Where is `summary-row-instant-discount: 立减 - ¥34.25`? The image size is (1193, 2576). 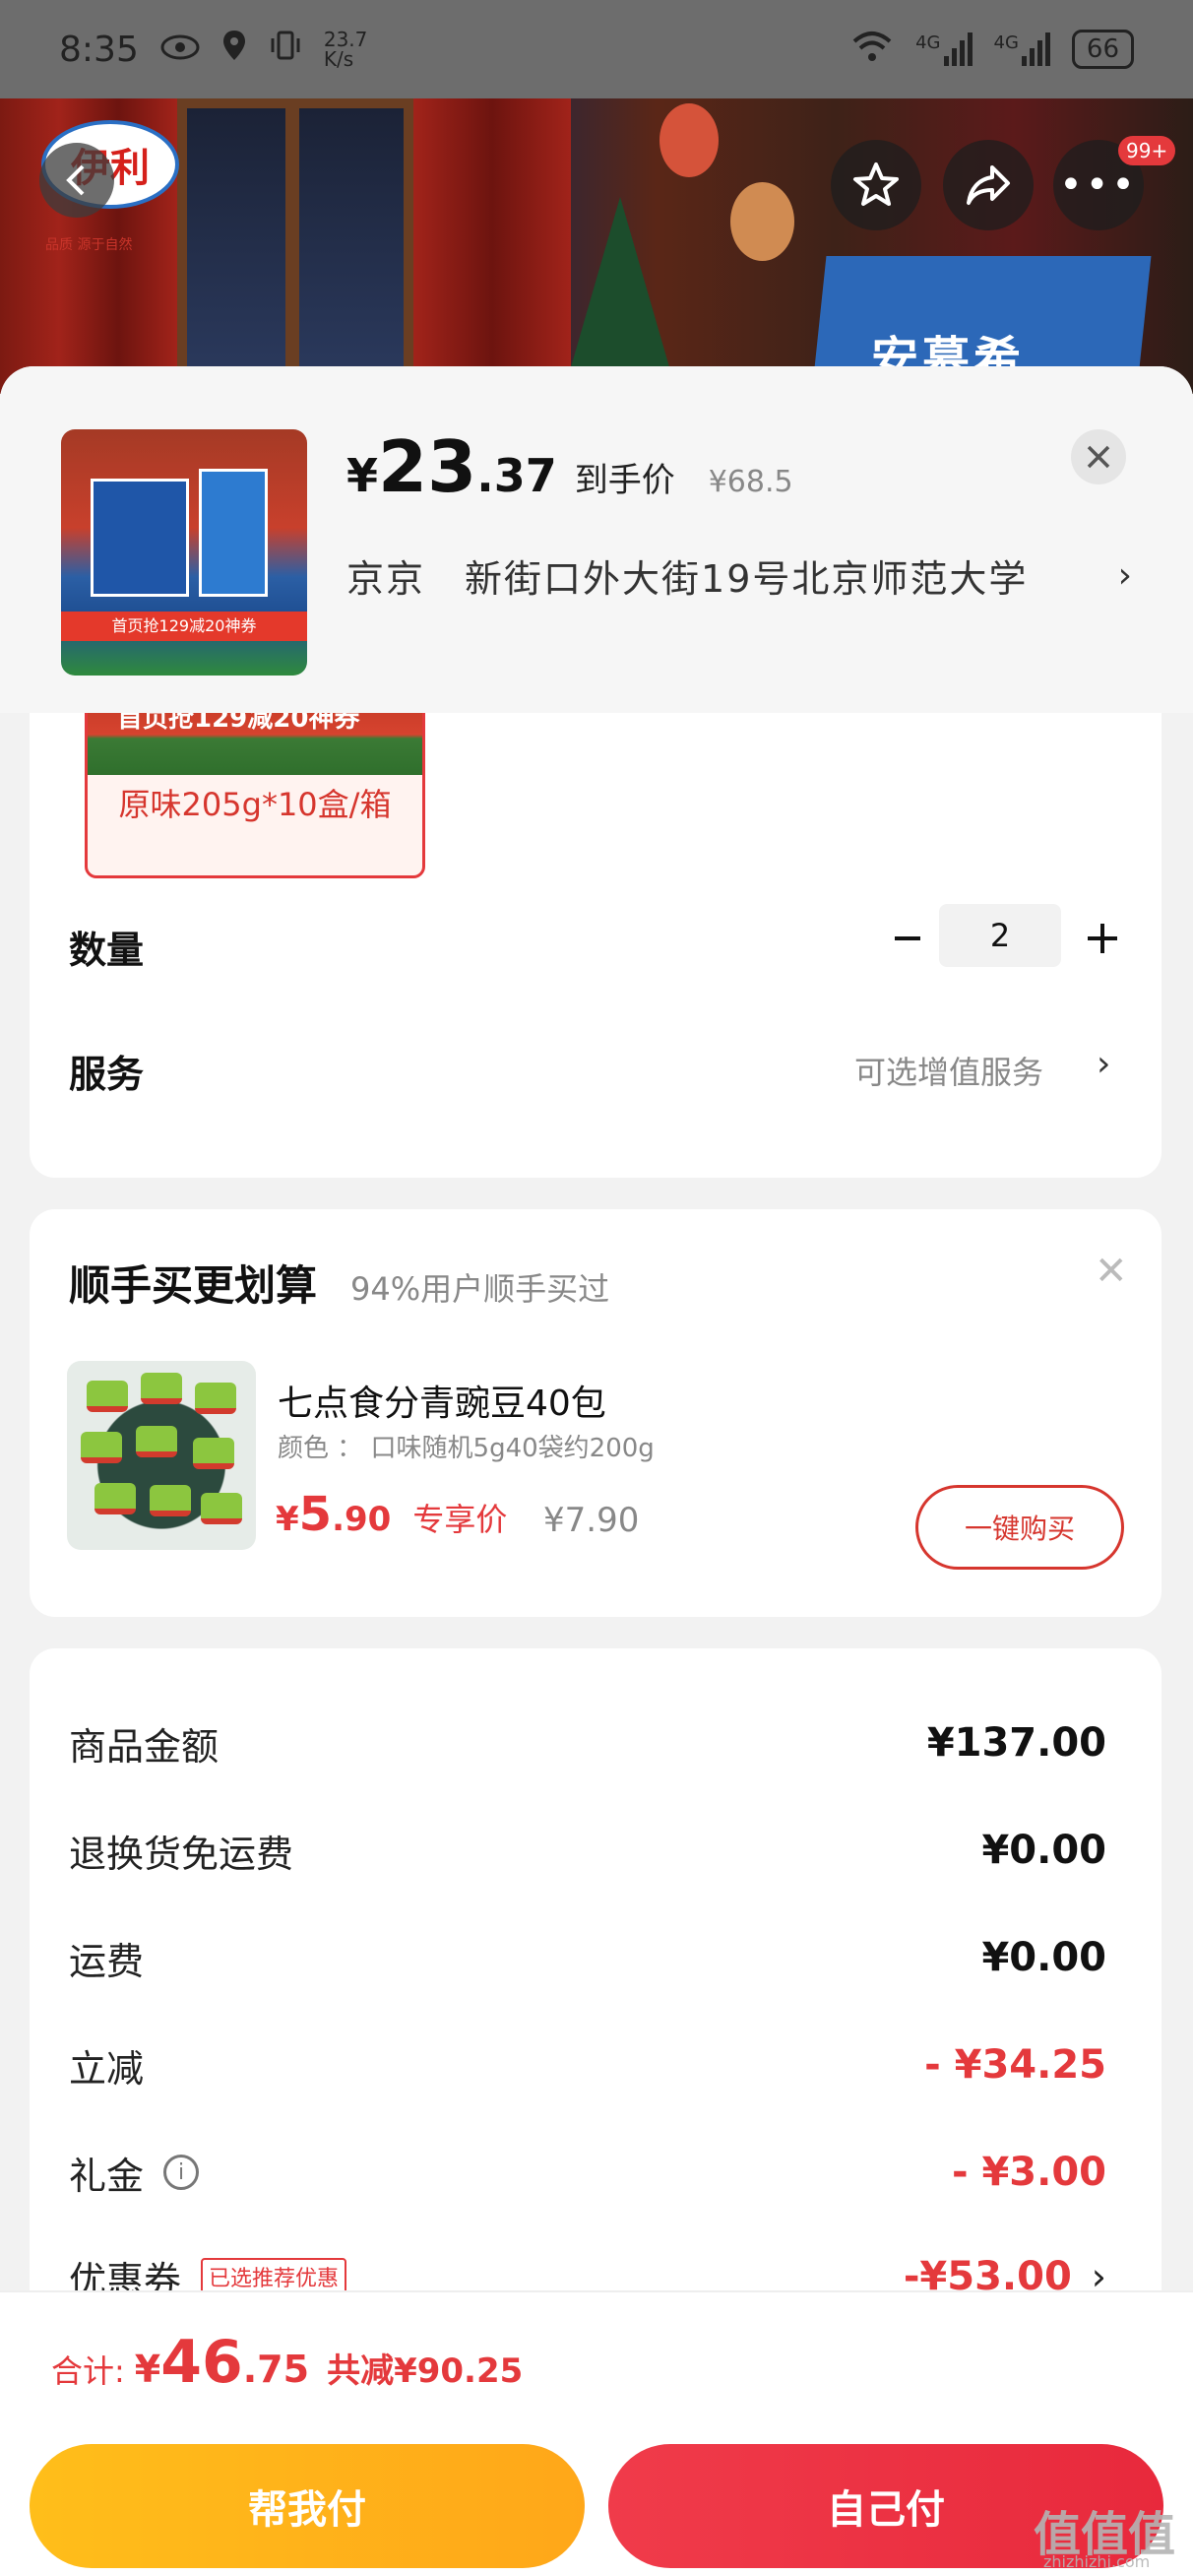 summary-row-instant-discount: 立减 - ¥34.25 is located at coordinates (587, 2066).